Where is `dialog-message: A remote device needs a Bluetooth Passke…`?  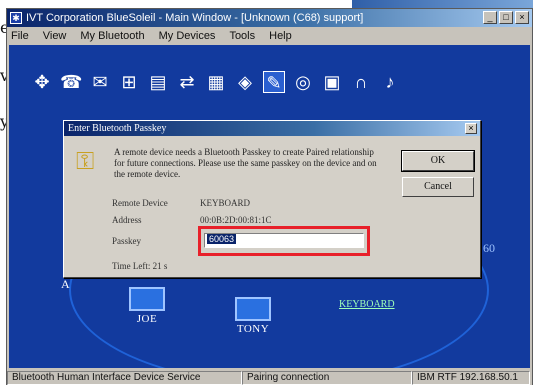 dialog-message: A remote device needs a Bluetooth Passke… is located at coordinates (245, 163).